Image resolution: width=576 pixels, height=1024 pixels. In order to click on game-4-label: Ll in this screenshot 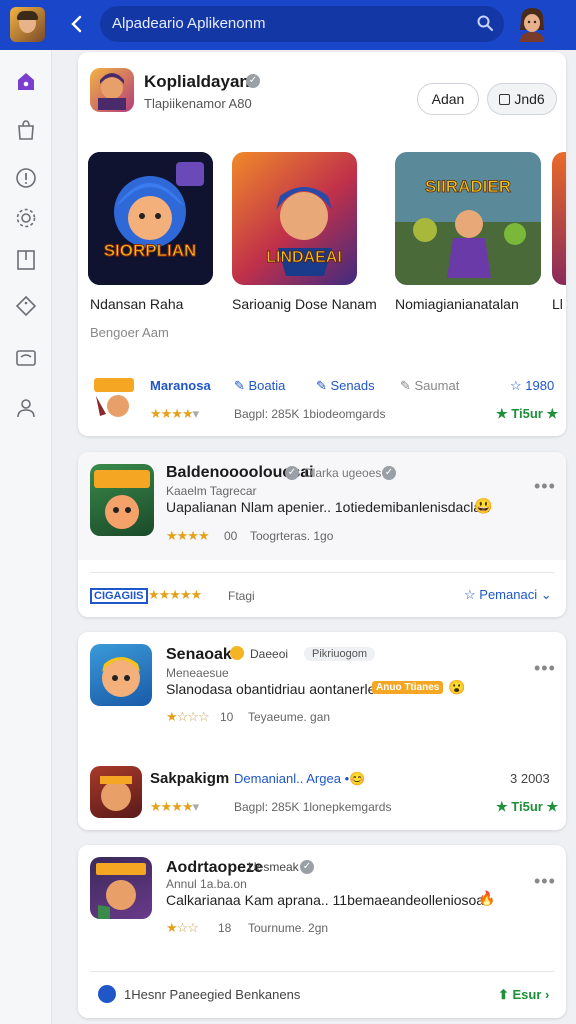, I will do `click(557, 304)`.